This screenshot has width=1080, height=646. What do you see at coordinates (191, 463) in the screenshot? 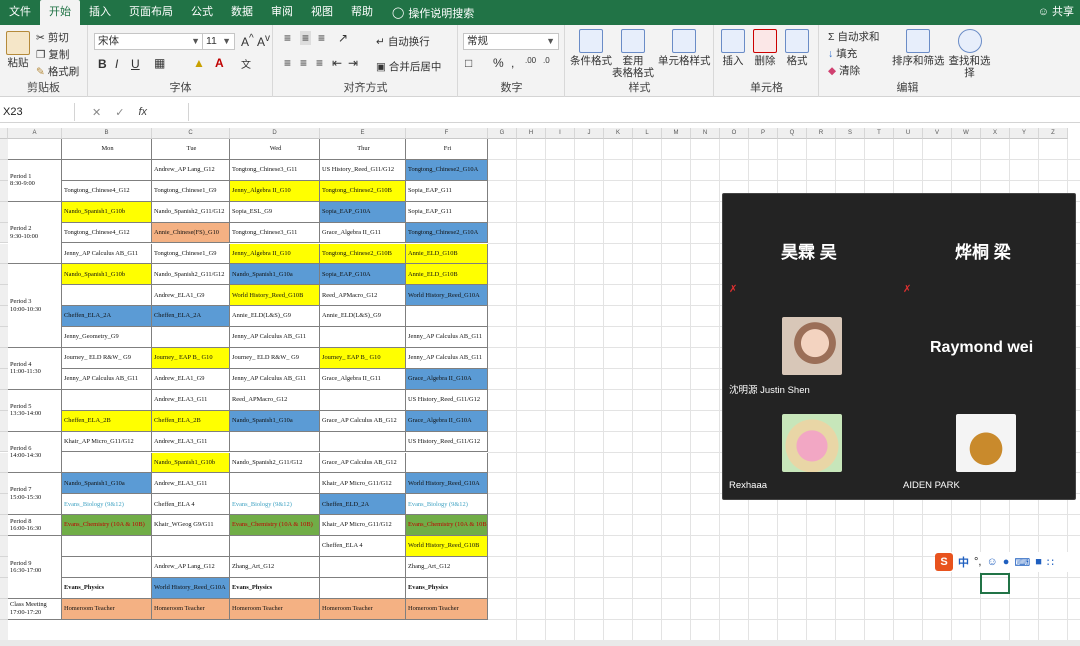
I see `class-cell: Nando_Spanish1_G10b` at bounding box center [191, 463].